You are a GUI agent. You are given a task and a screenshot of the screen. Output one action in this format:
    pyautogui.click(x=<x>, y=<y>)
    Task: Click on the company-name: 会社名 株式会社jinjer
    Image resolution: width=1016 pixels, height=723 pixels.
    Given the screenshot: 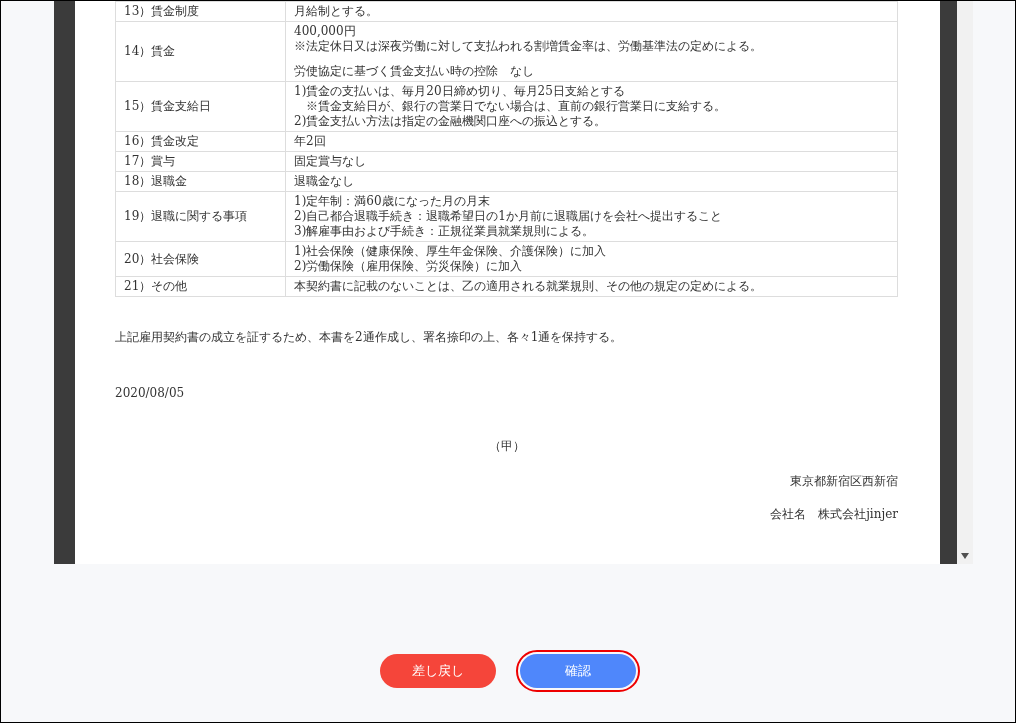 What is the action you would take?
    pyautogui.click(x=834, y=514)
    